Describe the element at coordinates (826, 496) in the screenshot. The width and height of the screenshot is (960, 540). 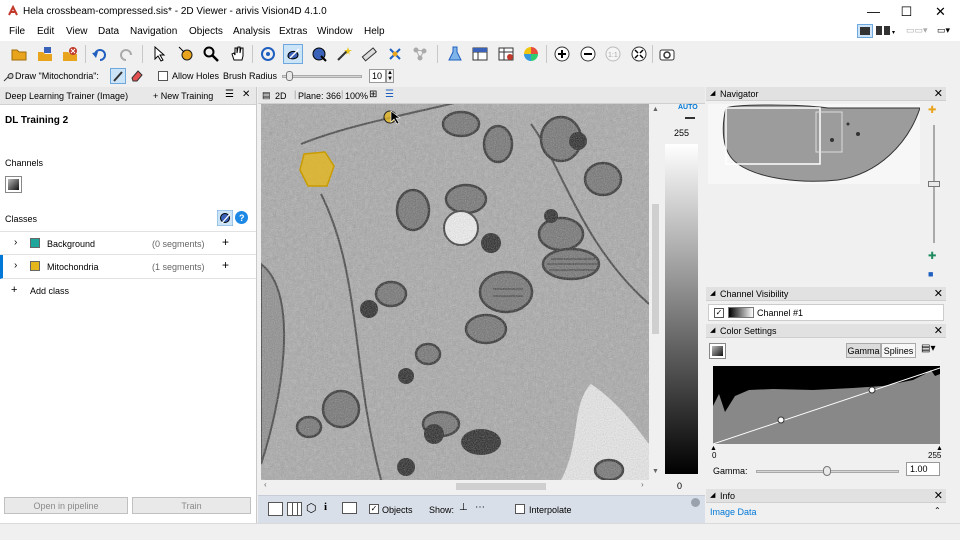
I see `info-header: ◢ Info ✕` at that location.